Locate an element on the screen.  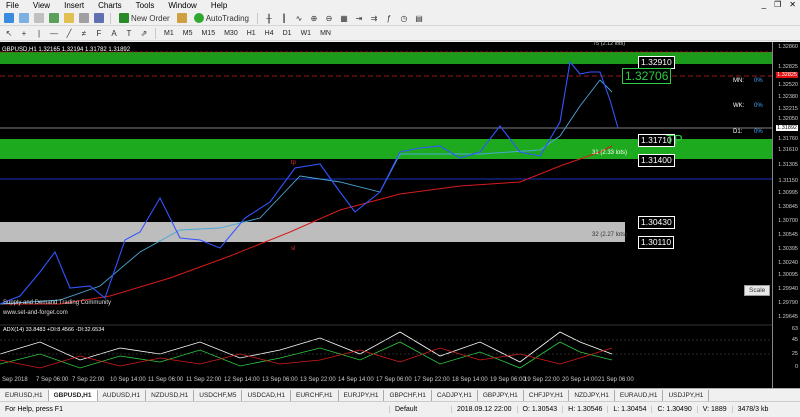
autoscroll-icon: ⇉ is located at coordinates (374, 18).